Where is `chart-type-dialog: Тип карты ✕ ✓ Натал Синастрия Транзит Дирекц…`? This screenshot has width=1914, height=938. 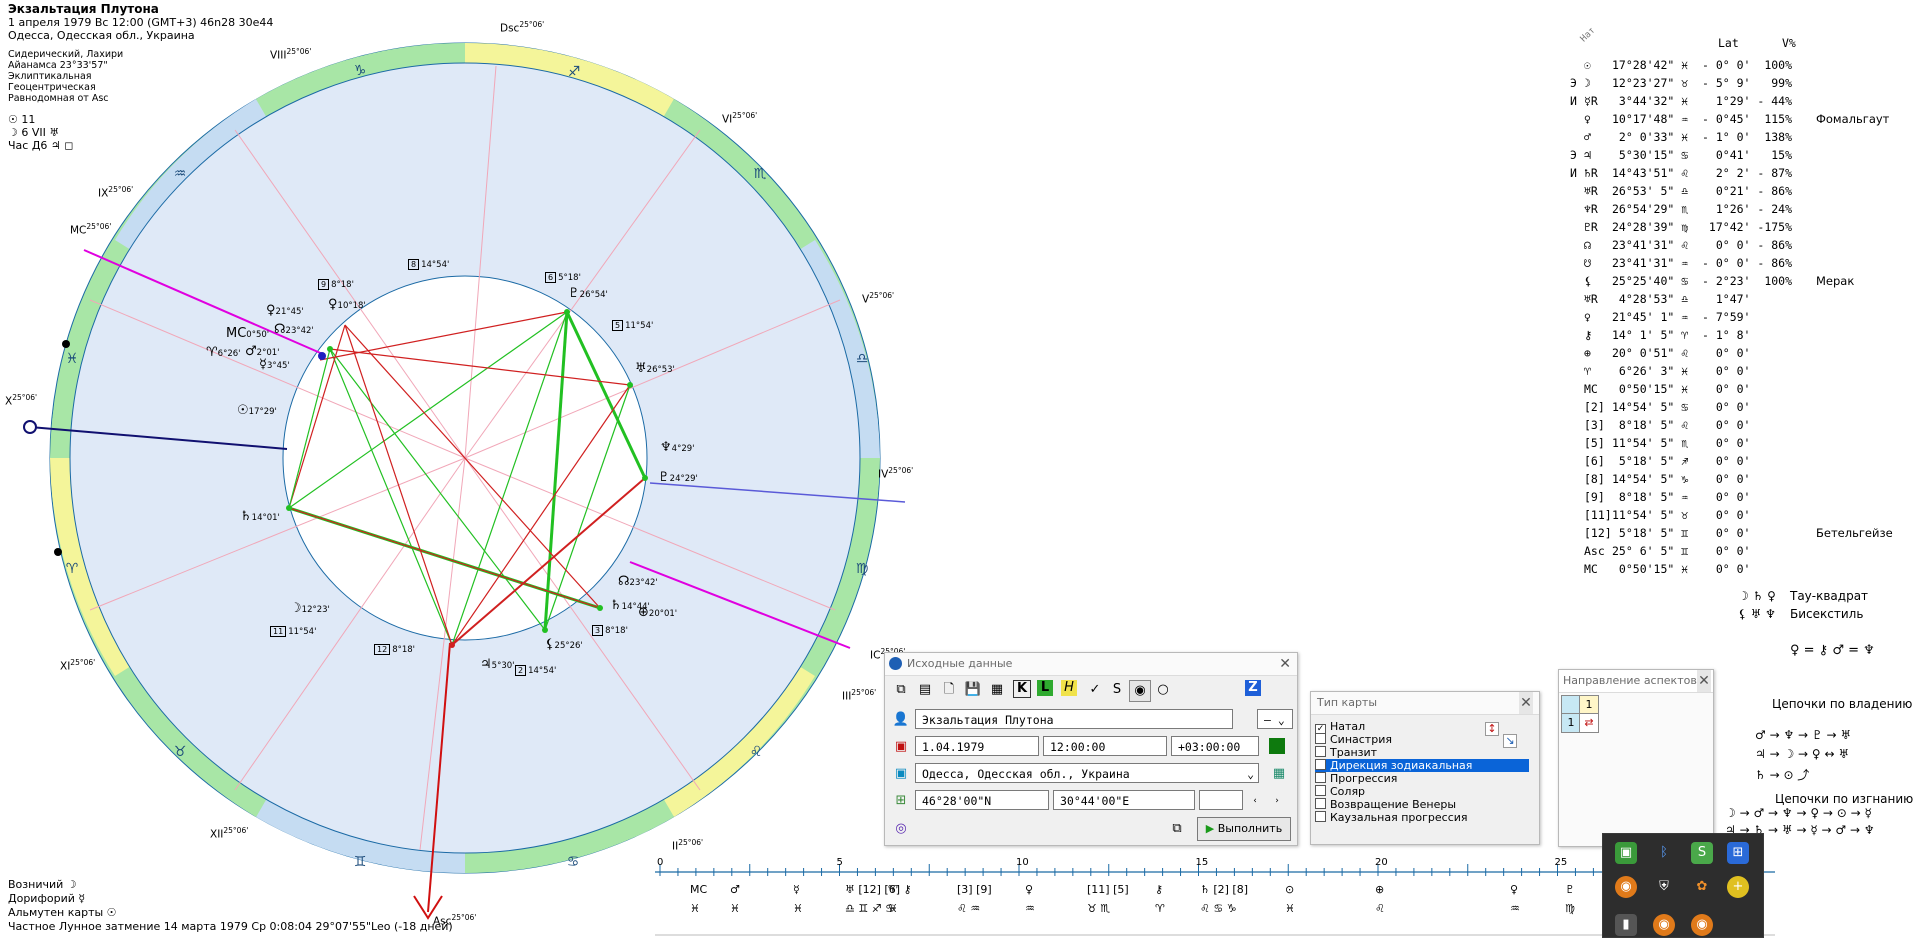
chart-type-dialog: Тип карты ✕ ✓ Натал Синастрия Транзит Дирекц… is located at coordinates (1425, 768).